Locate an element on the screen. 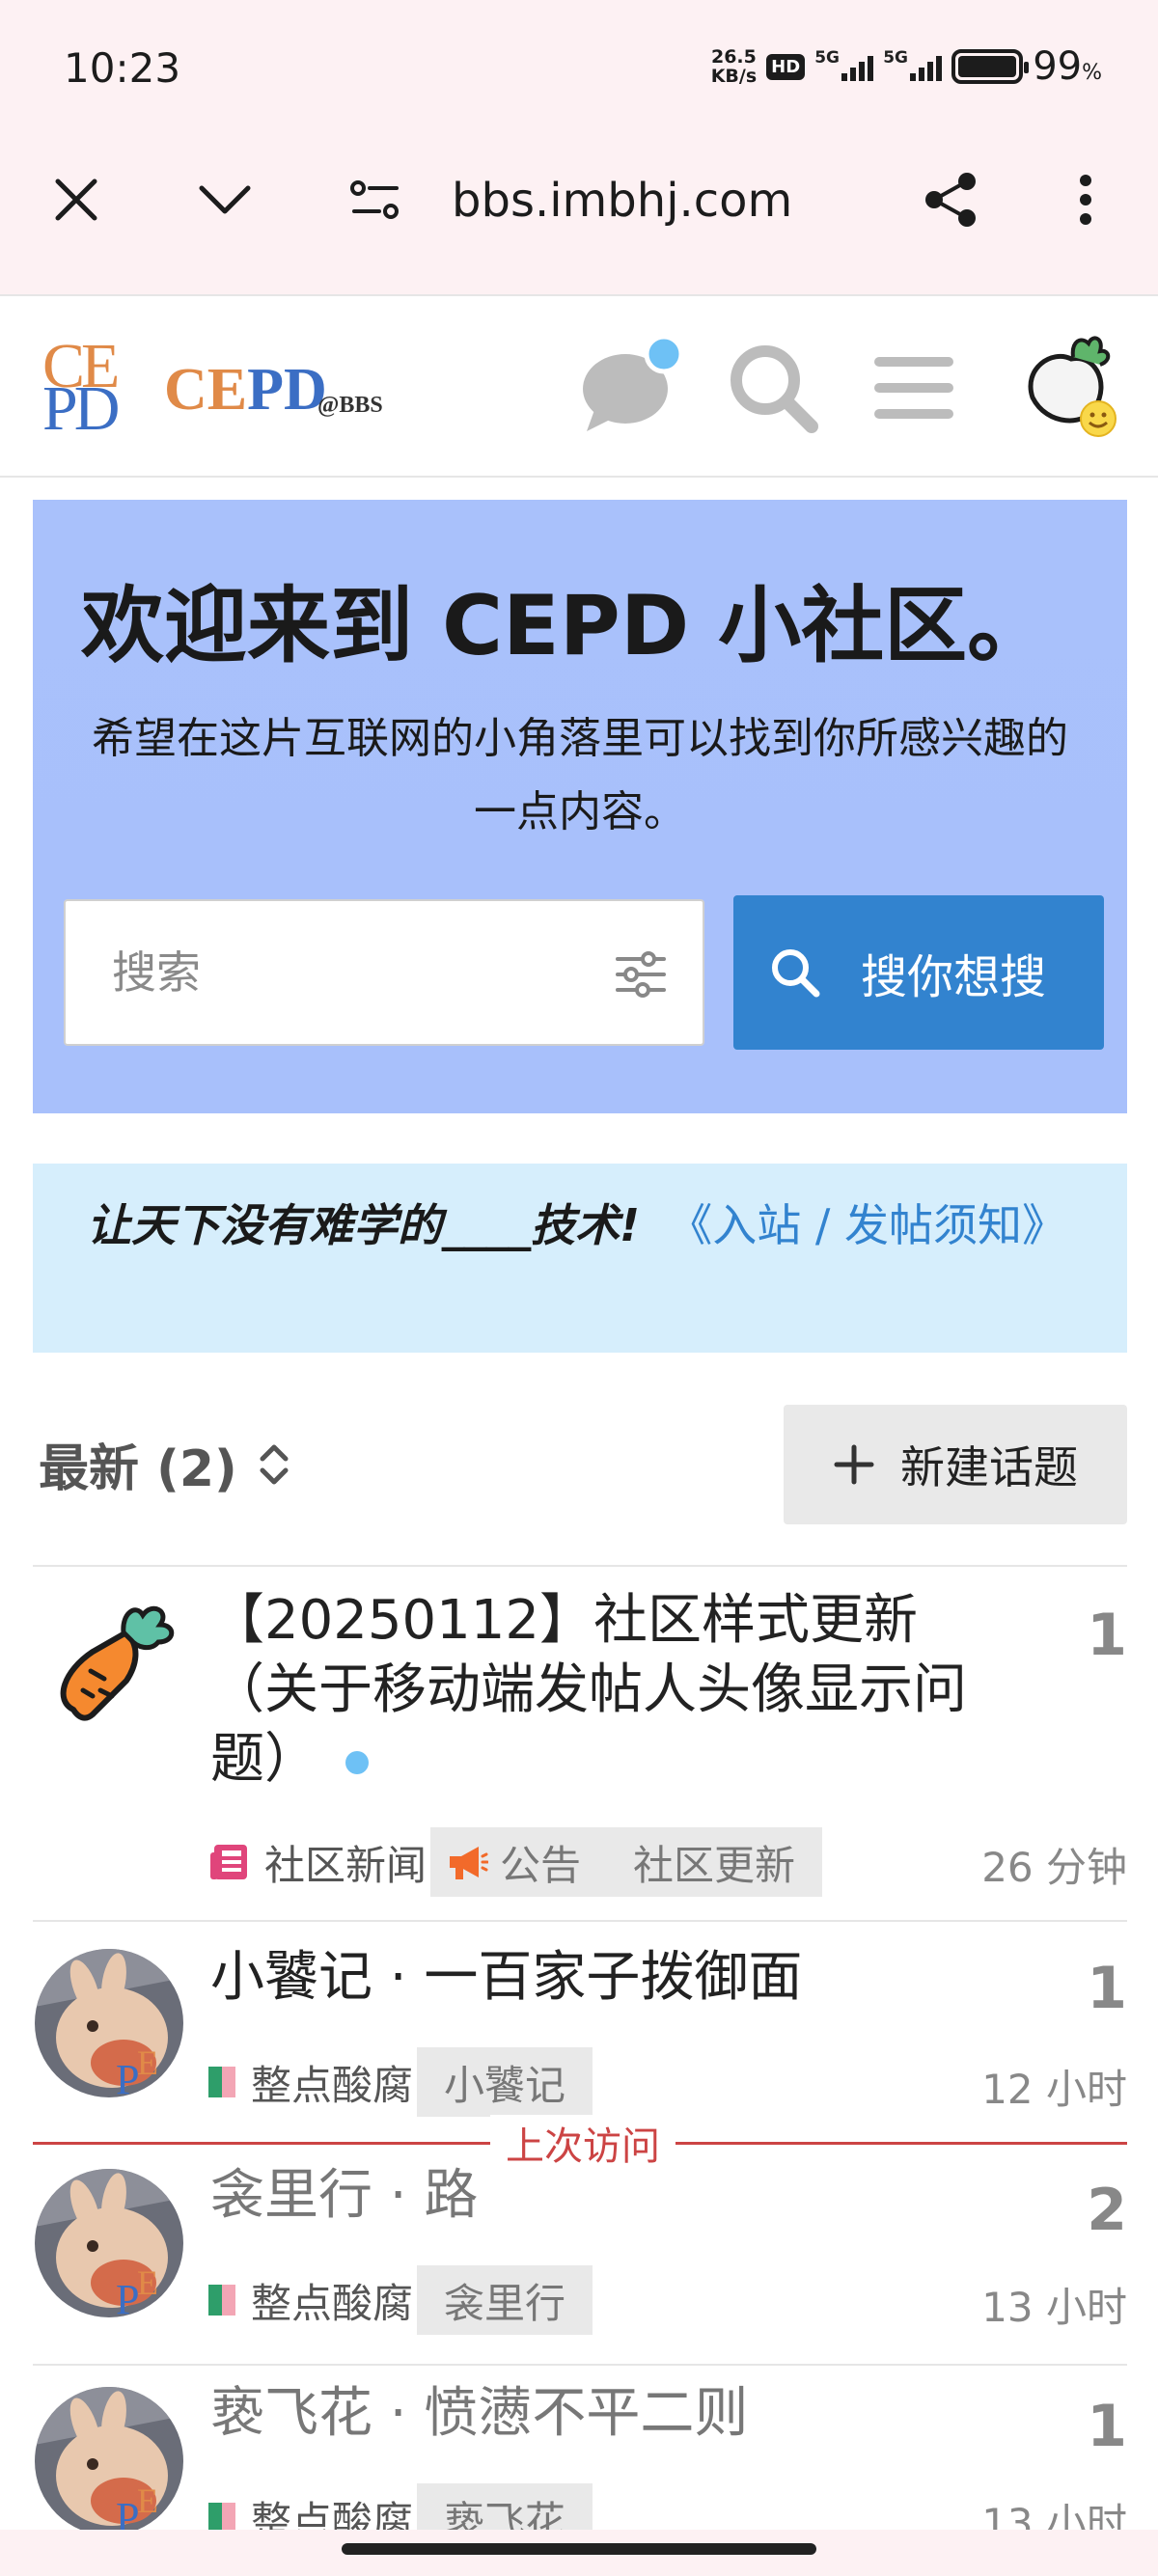 Image resolution: width=1158 pixels, height=2576 pixels. status-indicators: 26.5 KB/s HD 5G 5G 99% is located at coordinates (906, 66).